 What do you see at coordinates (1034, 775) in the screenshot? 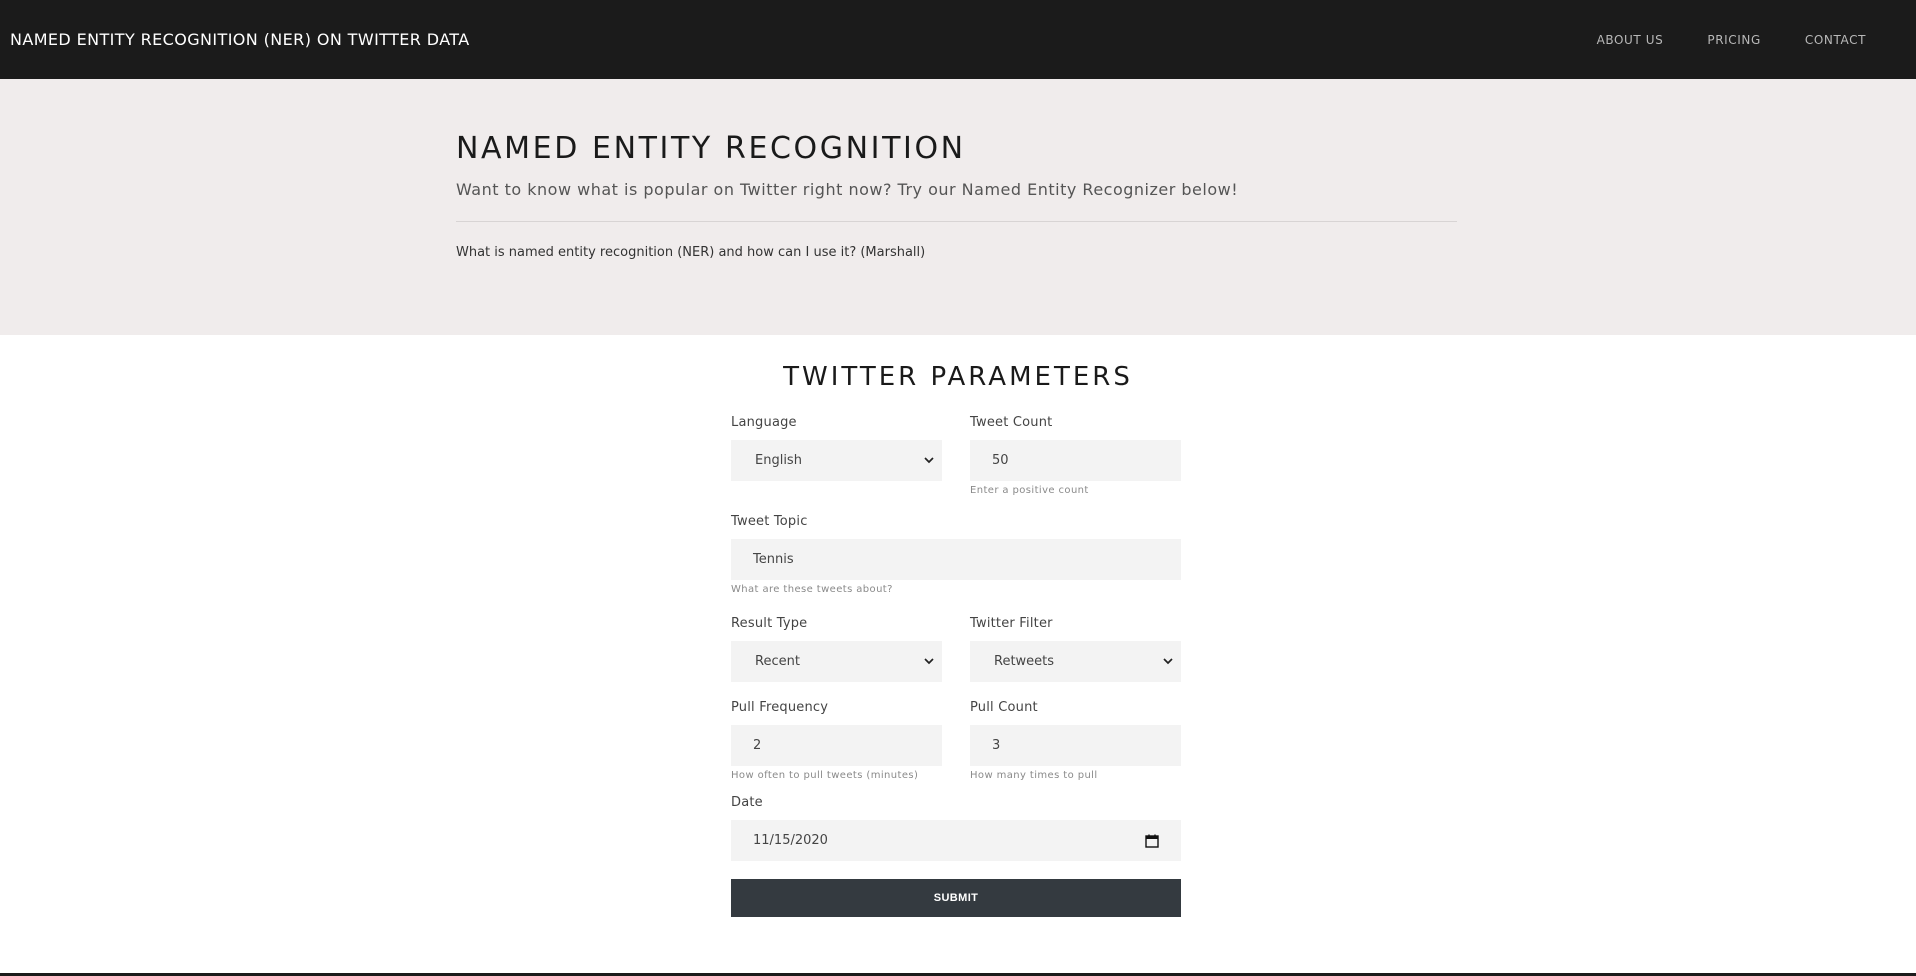
I see `pull-count-help: How many times to pull` at bounding box center [1034, 775].